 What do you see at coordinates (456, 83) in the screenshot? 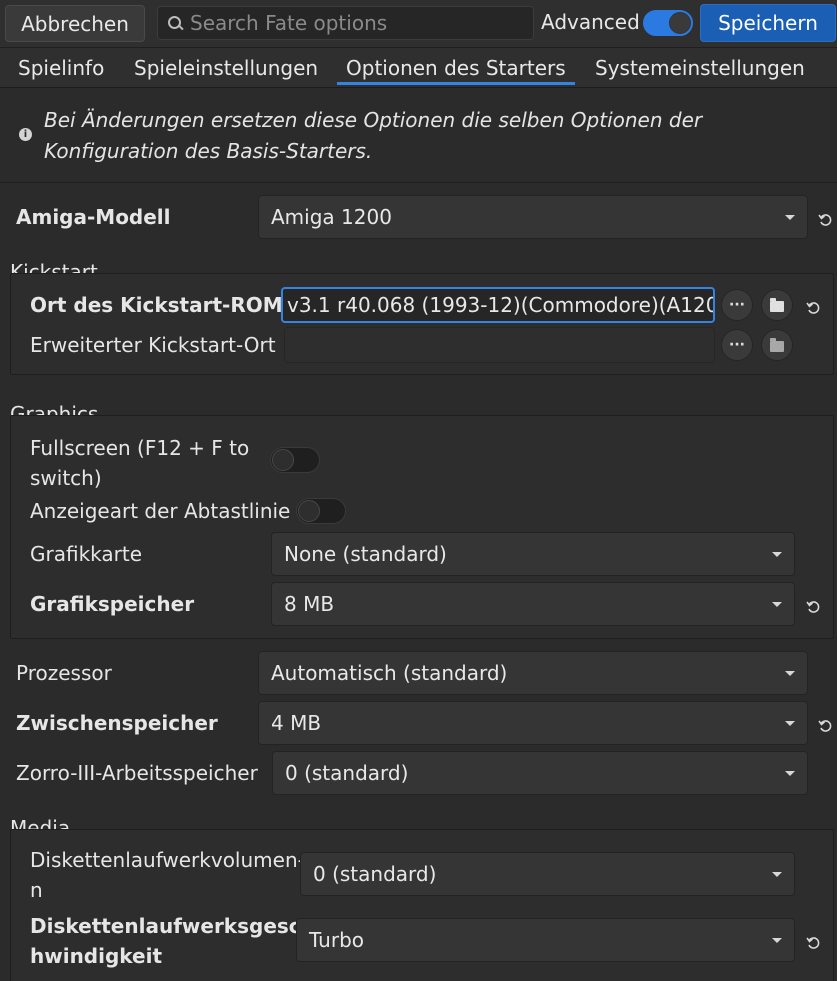
I see `active-tab-indicator` at bounding box center [456, 83].